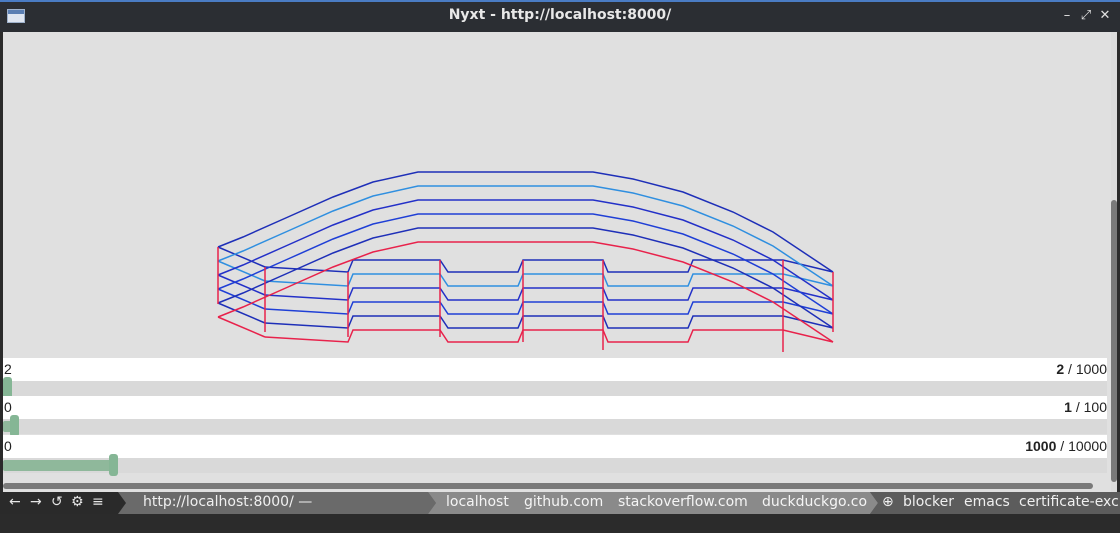  I want to click on status-modes: ⊕ blocker emacs certificate-exc, so click(995, 503).